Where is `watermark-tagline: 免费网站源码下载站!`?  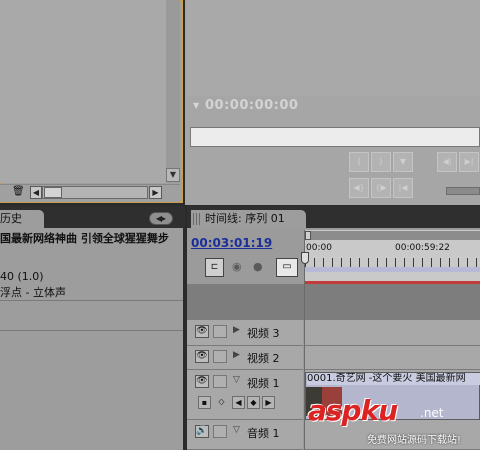
watermark-tagline: 免费网站源码下载站! is located at coordinates (414, 440).